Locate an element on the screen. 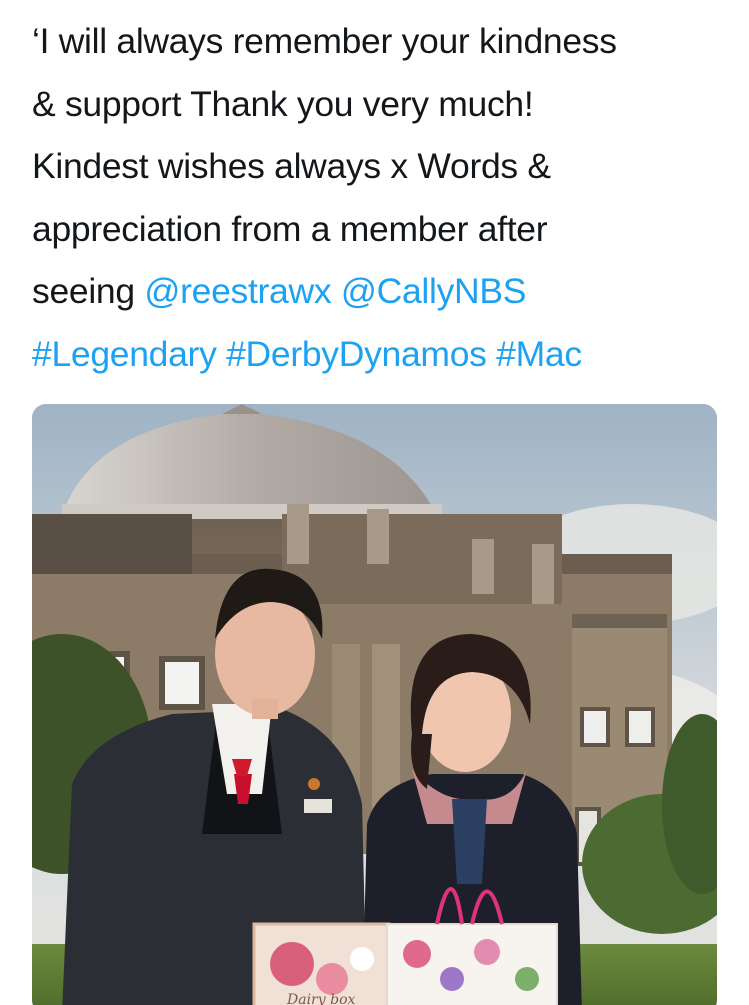 Image resolution: width=749 pixels, height=1005 pixels. box-label: Dairy box is located at coordinates (320, 998).